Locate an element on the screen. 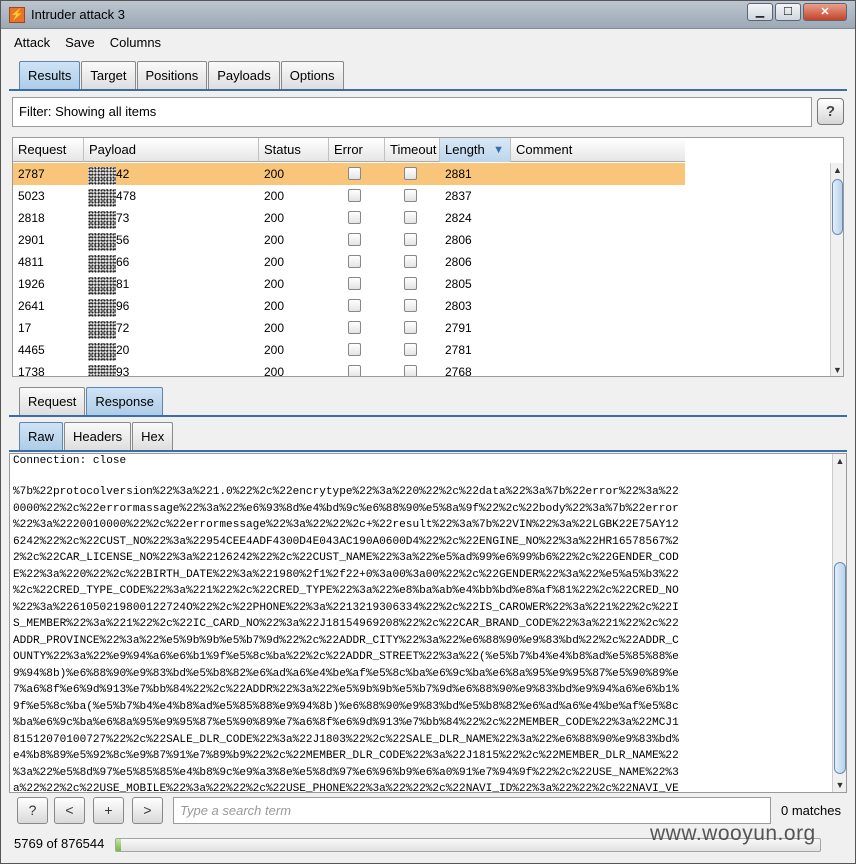  cell-payload: 81 is located at coordinates (171, 284).